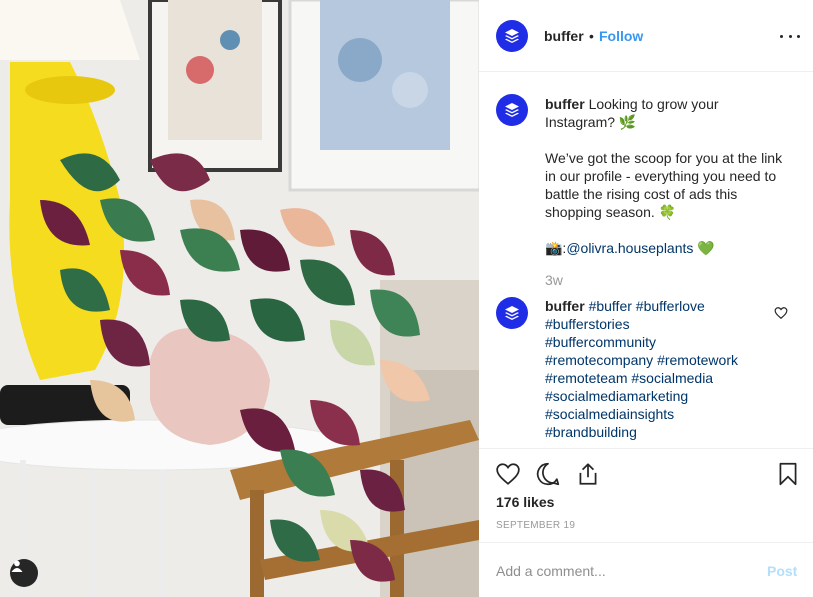 Image resolution: width=813 pixels, height=597 pixels. Describe the element at coordinates (554, 280) in the screenshot. I see `caption-timestamp: 3w` at that location.